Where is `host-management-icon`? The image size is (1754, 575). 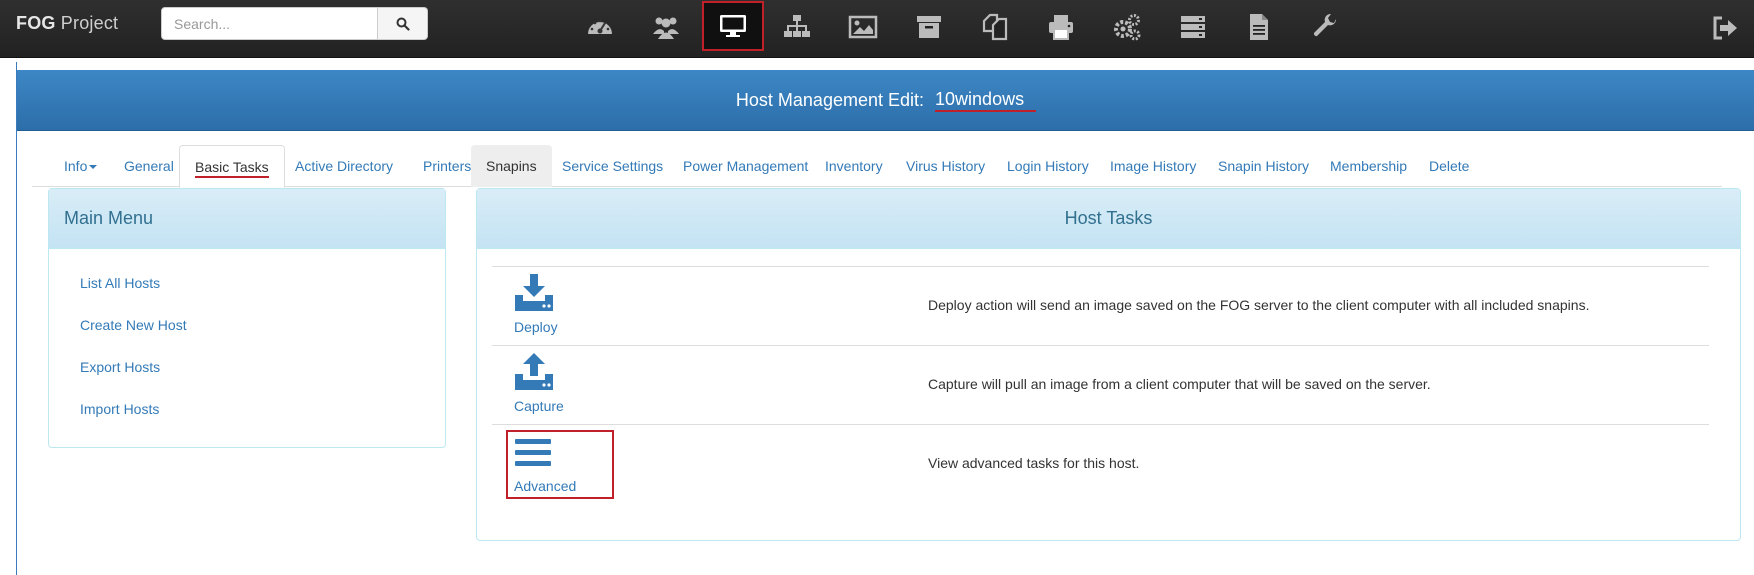
host-management-icon is located at coordinates (733, 26).